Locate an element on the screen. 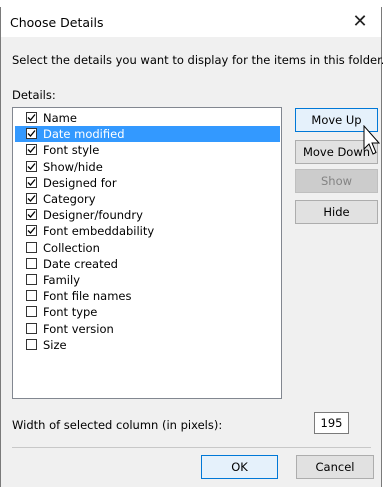  list-item-label: Font style is located at coordinates (71, 150).